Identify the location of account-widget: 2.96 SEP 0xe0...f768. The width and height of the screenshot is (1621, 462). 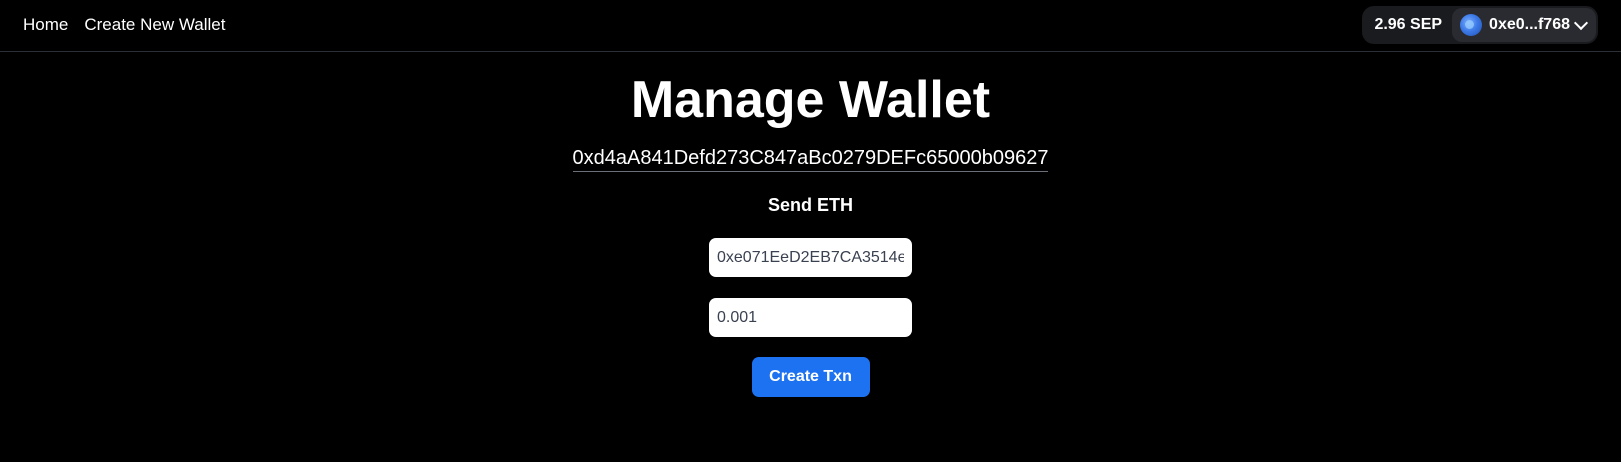
(1480, 25).